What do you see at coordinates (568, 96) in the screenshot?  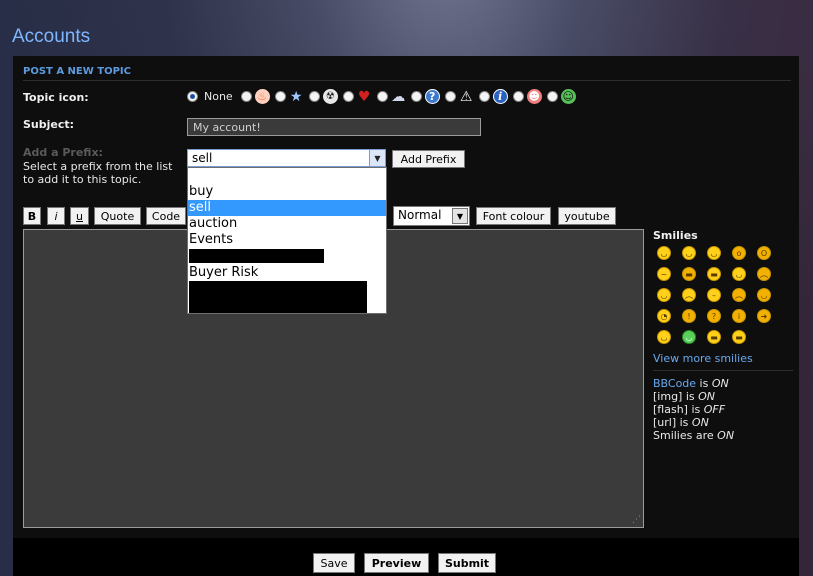 I see `grin-icon: ☺` at bounding box center [568, 96].